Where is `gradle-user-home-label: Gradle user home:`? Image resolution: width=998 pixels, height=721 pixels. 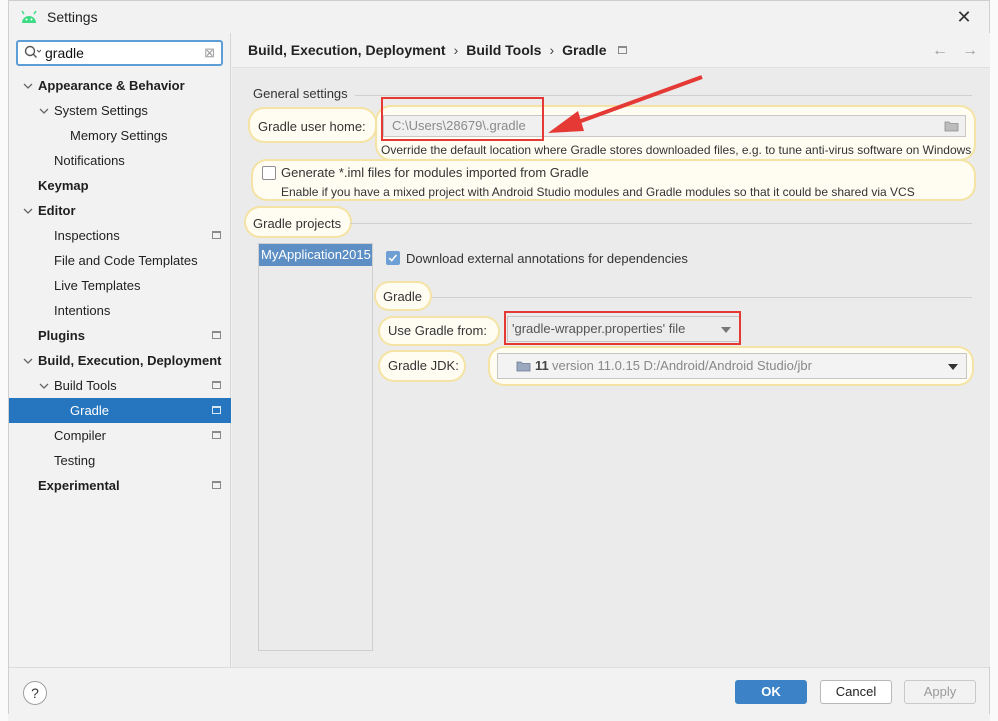 gradle-user-home-label: Gradle user home: is located at coordinates (312, 126).